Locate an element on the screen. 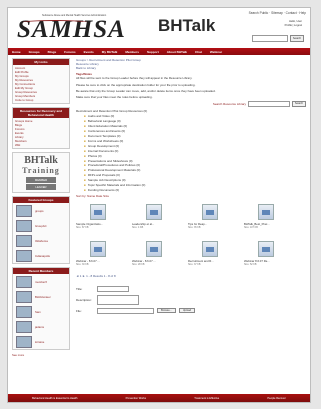 This screenshot has height=409, width=321. upload-button: Upload is located at coordinates (187, 311).